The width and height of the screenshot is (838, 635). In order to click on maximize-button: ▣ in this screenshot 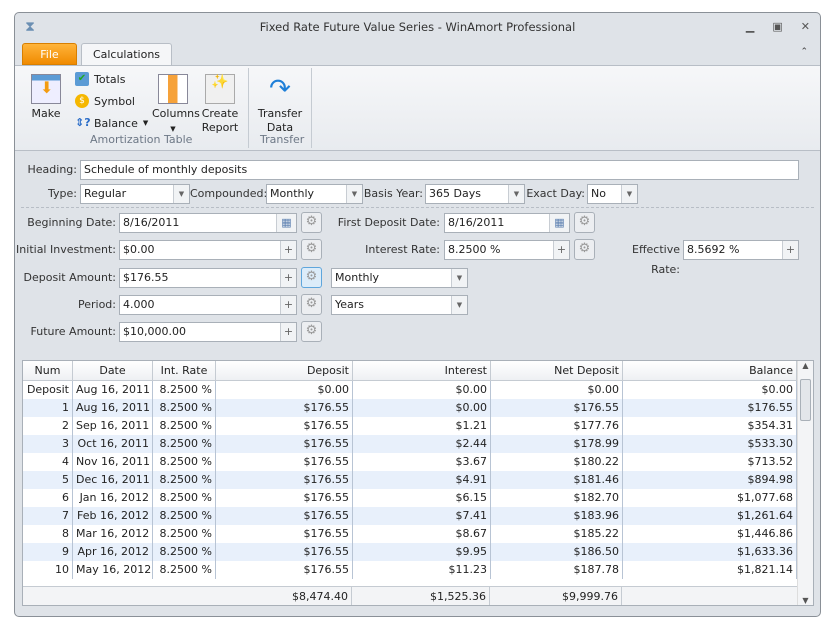, I will do `click(777, 27)`.